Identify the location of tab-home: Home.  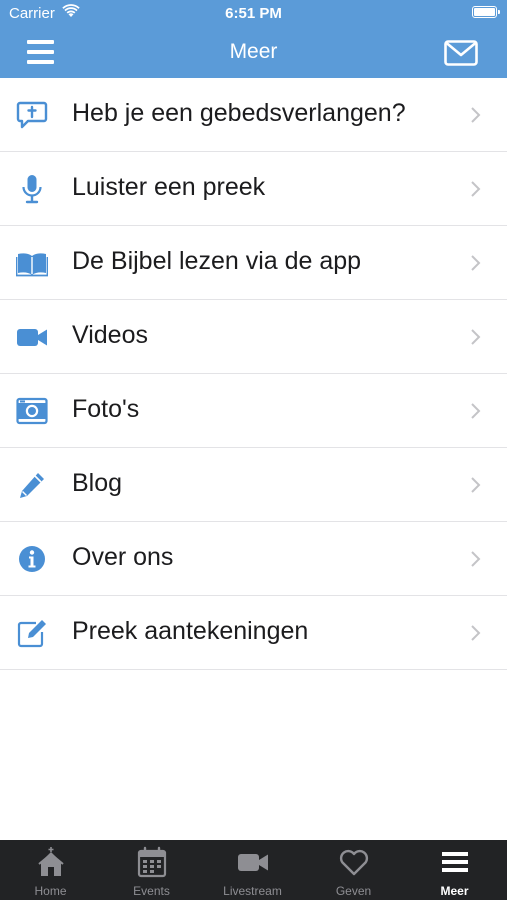
(50, 870).